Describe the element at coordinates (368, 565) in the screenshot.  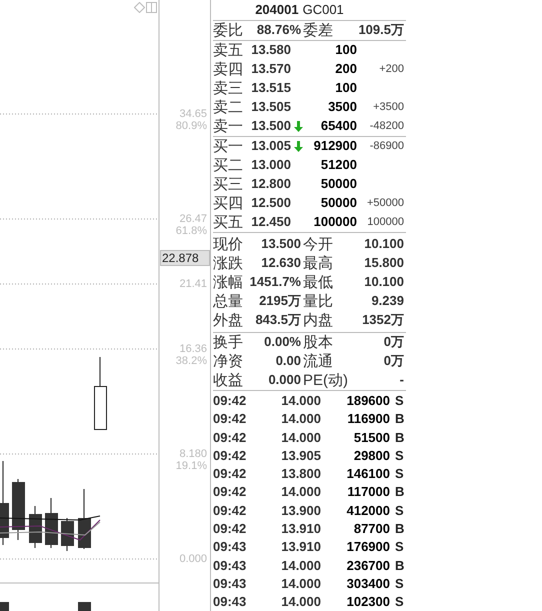
I see `trade-volume: 236700` at that location.